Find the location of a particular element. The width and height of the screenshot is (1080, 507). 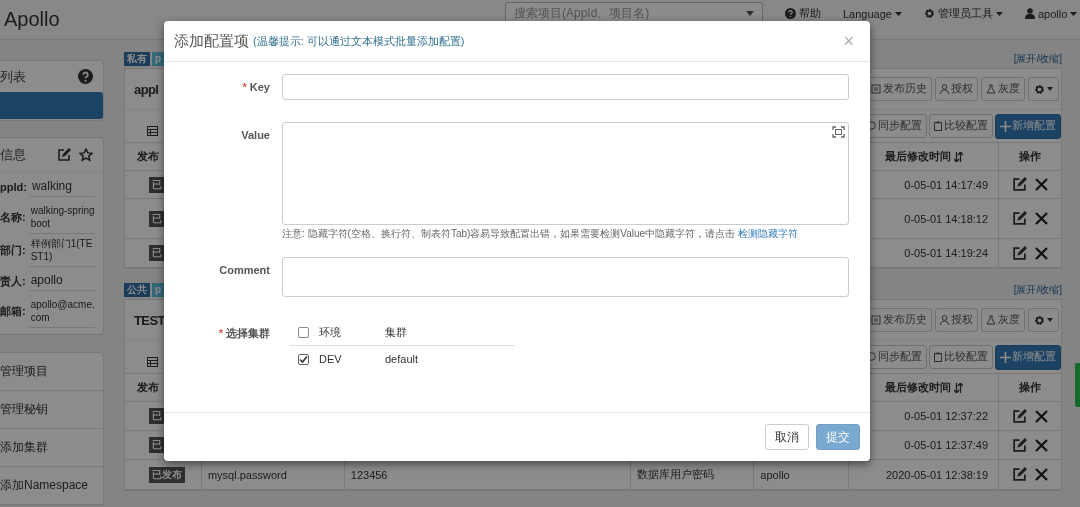

detect-hidden-characters-link: 检测隐藏字符 is located at coordinates (767, 233).